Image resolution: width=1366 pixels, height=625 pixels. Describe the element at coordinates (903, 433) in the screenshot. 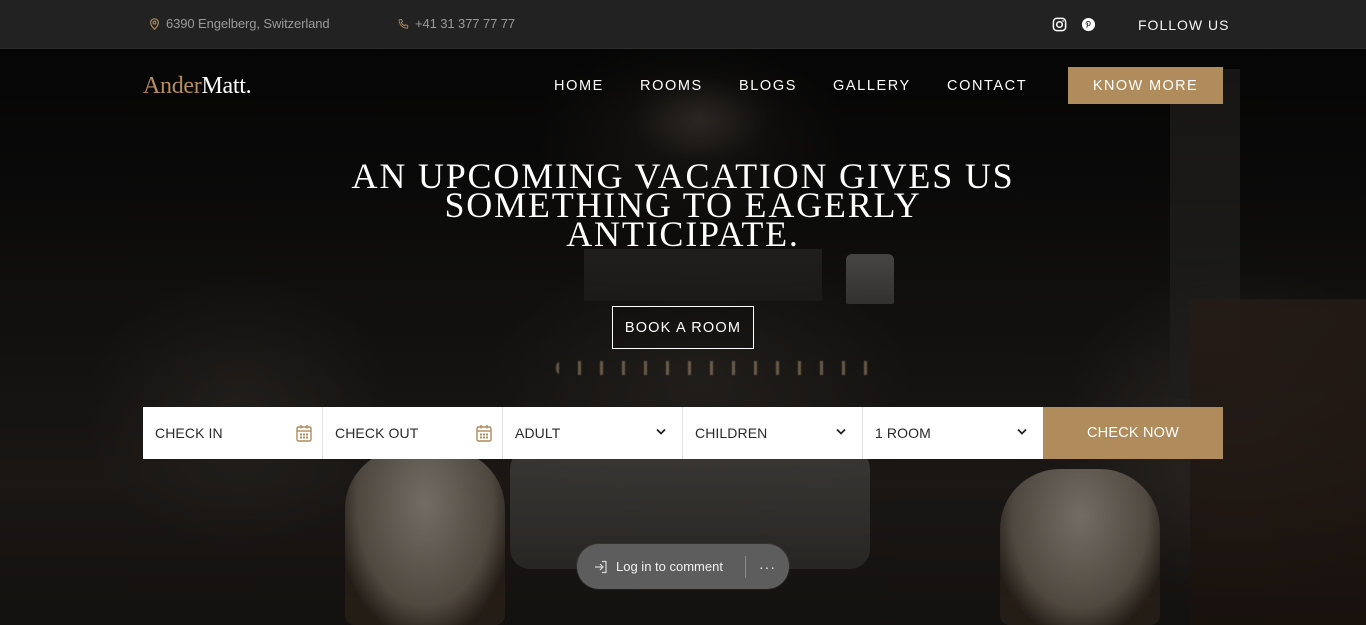

I see `rooms-label: 1 ROOM` at that location.